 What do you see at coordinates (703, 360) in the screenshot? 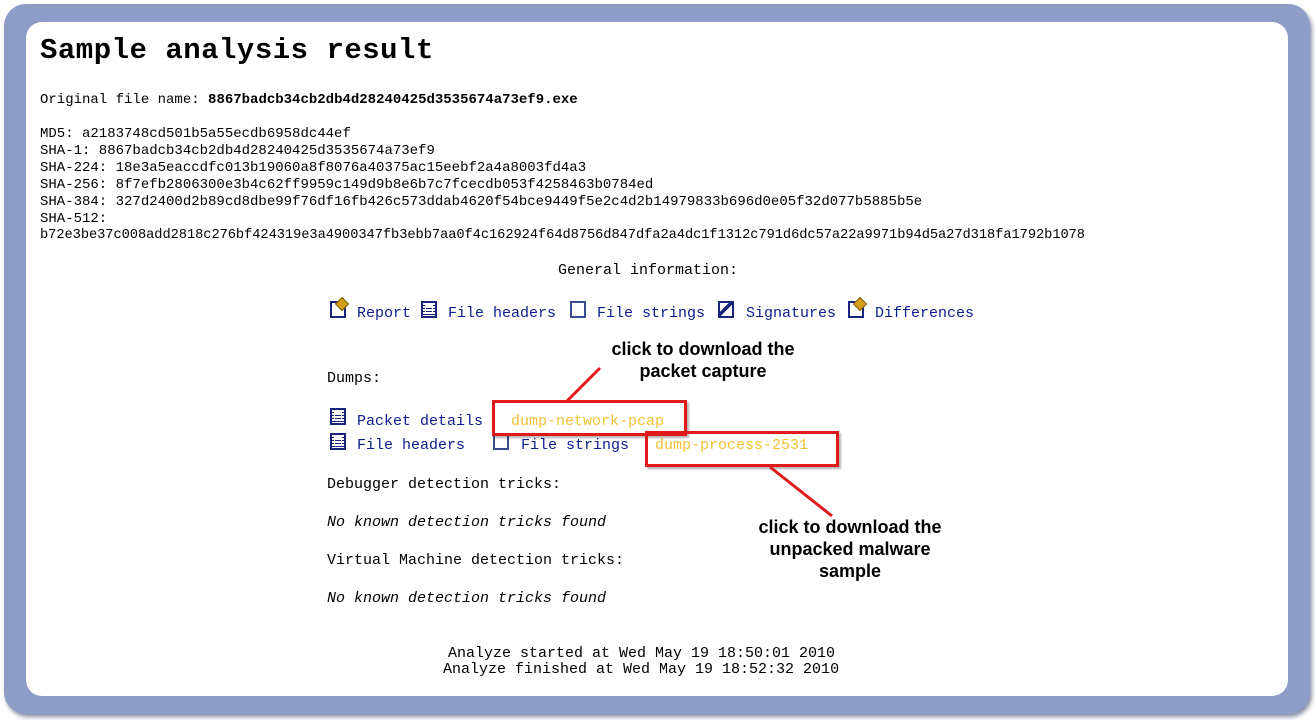
I see `pcap-callout: click to download the packet capture` at bounding box center [703, 360].